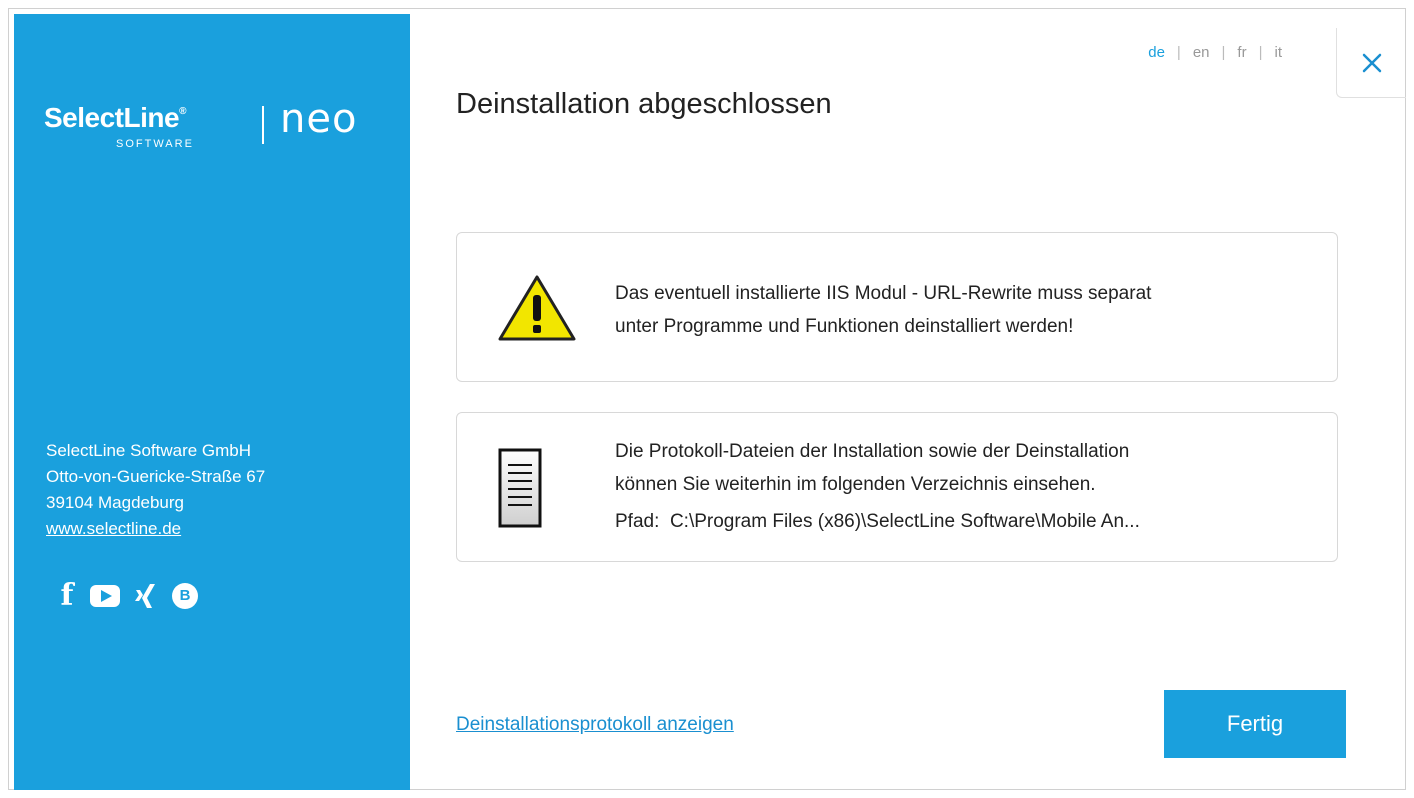 This screenshot has width=1414, height=798. What do you see at coordinates (149, 450) in the screenshot?
I see `company-name: SelectLine Software GmbH` at bounding box center [149, 450].